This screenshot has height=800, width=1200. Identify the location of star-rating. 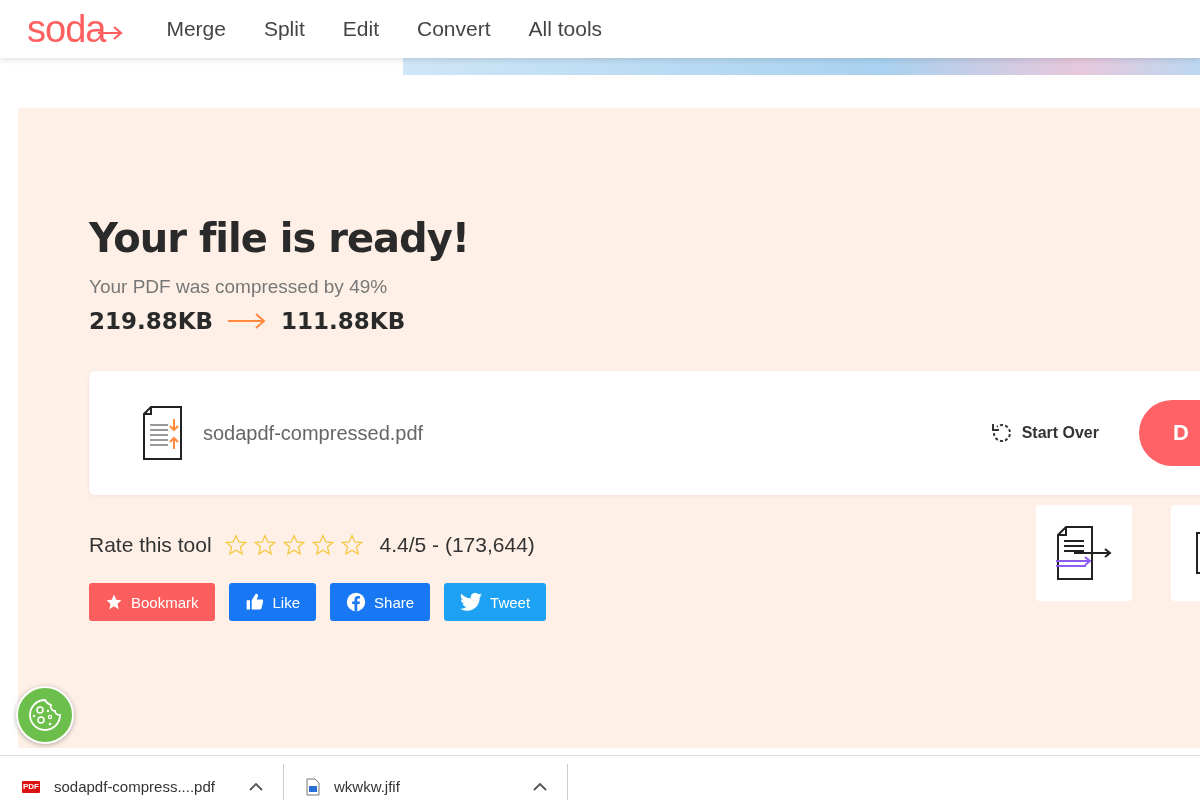
(293, 545).